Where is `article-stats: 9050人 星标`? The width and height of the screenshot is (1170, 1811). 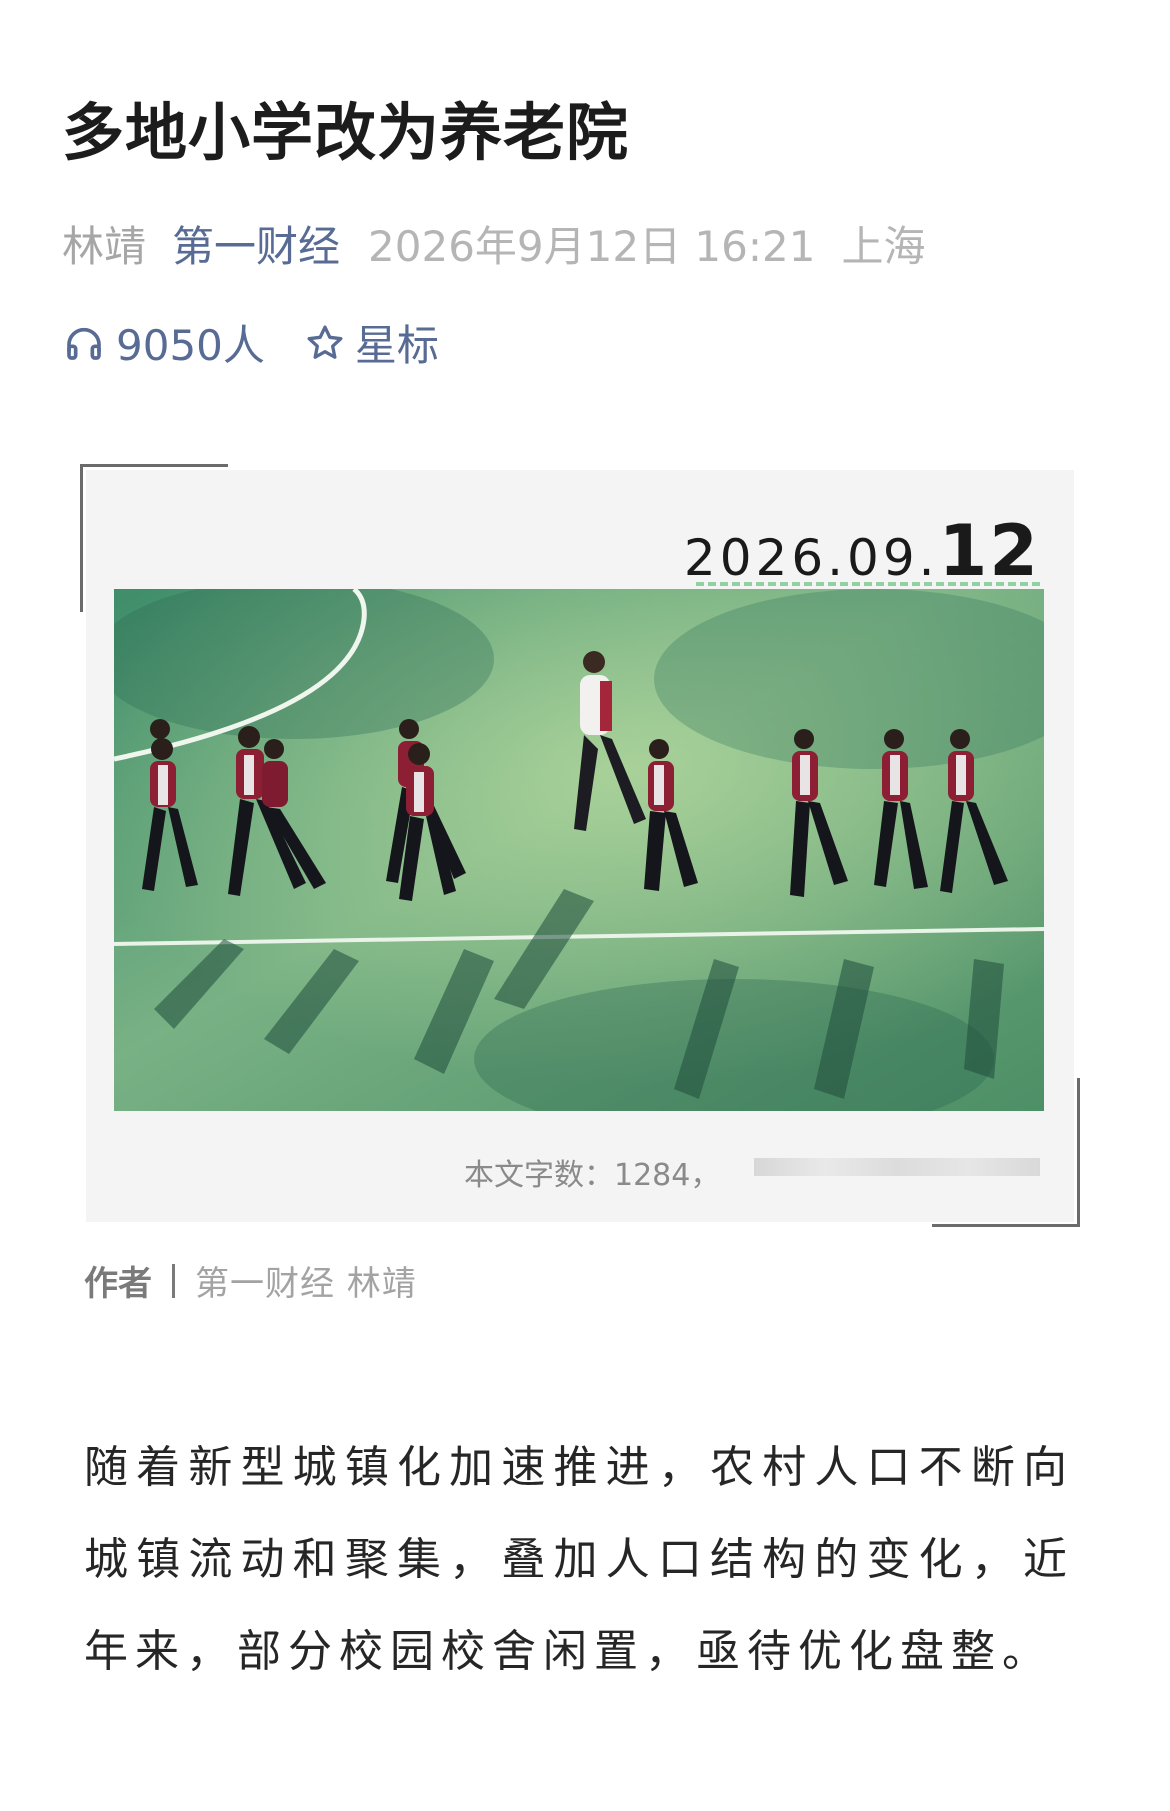 article-stats: 9050人 星标 is located at coordinates (251, 342).